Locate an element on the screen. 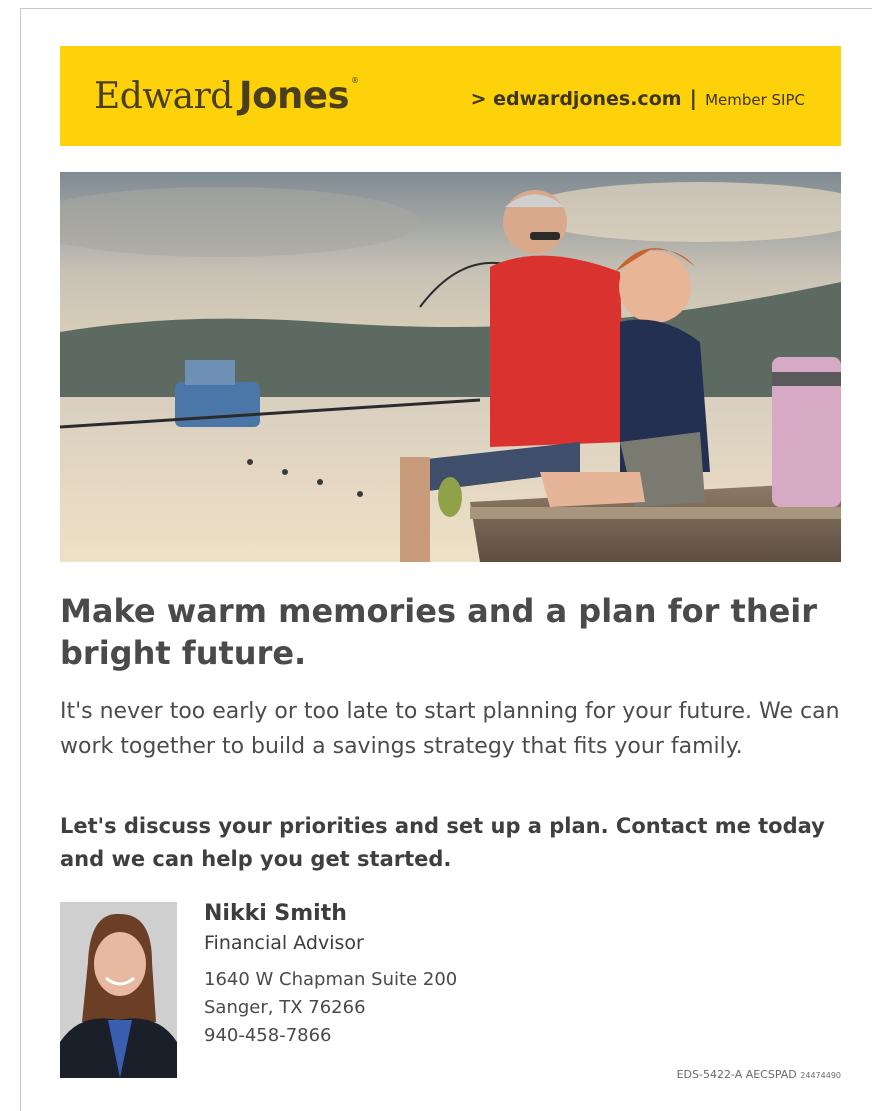  member-sipc-text: Member SIPC is located at coordinates (755, 100).